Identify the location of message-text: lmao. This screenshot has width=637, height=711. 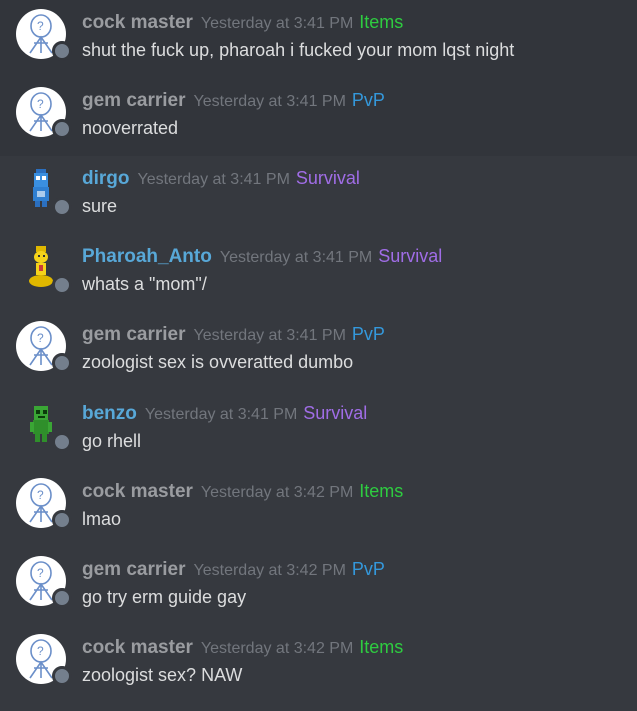
(102, 519).